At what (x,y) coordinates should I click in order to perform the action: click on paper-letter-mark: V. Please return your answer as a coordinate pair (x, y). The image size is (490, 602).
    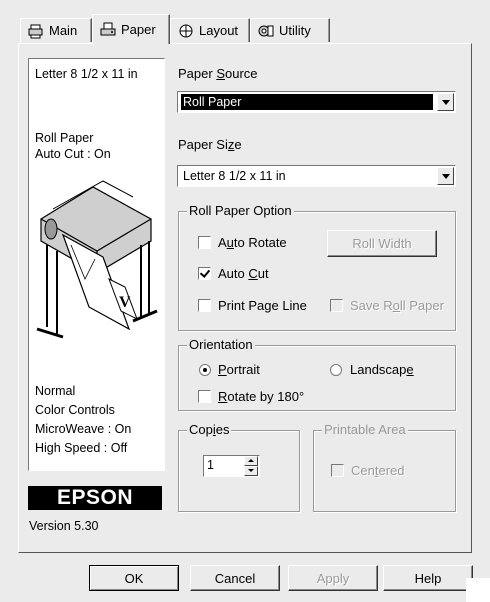
    Looking at the image, I should click on (125, 302).